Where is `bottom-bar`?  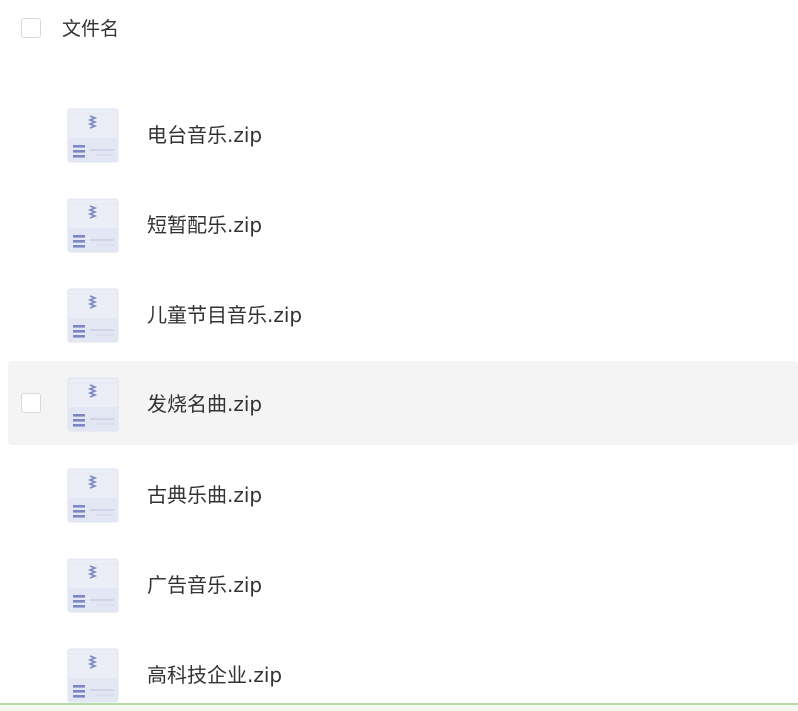
bottom-bar is located at coordinates (399, 707).